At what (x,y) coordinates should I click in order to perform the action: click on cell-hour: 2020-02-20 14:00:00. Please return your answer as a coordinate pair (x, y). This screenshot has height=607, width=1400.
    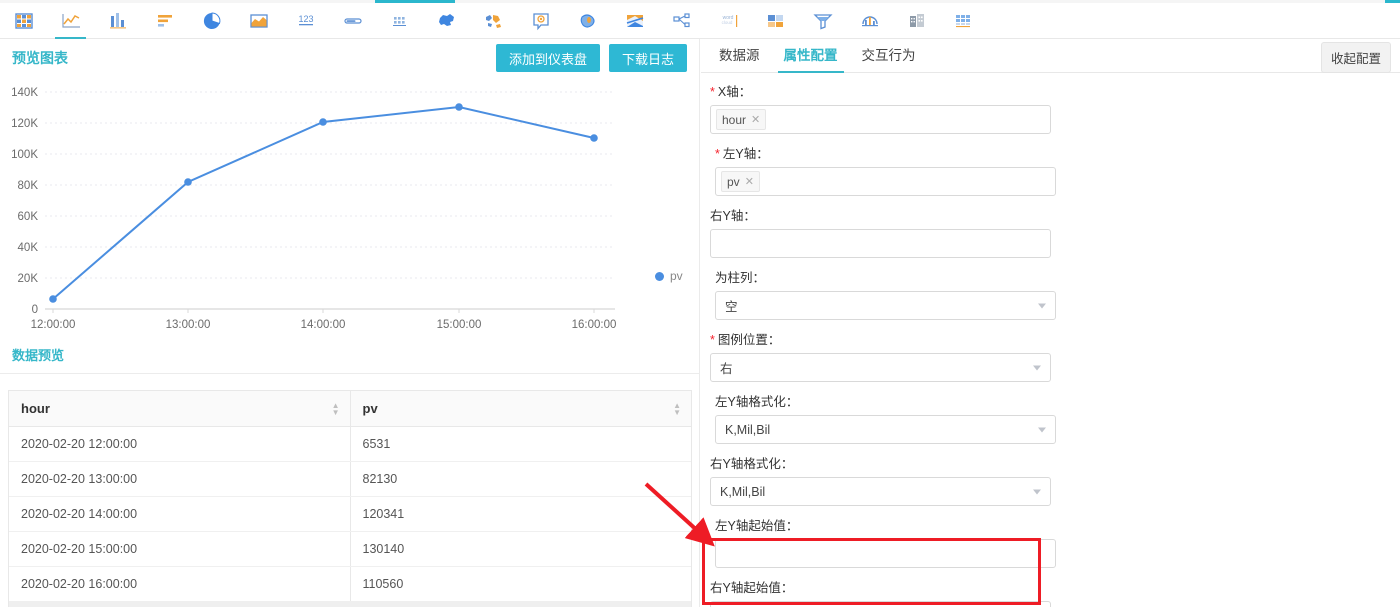
    Looking at the image, I should click on (180, 514).